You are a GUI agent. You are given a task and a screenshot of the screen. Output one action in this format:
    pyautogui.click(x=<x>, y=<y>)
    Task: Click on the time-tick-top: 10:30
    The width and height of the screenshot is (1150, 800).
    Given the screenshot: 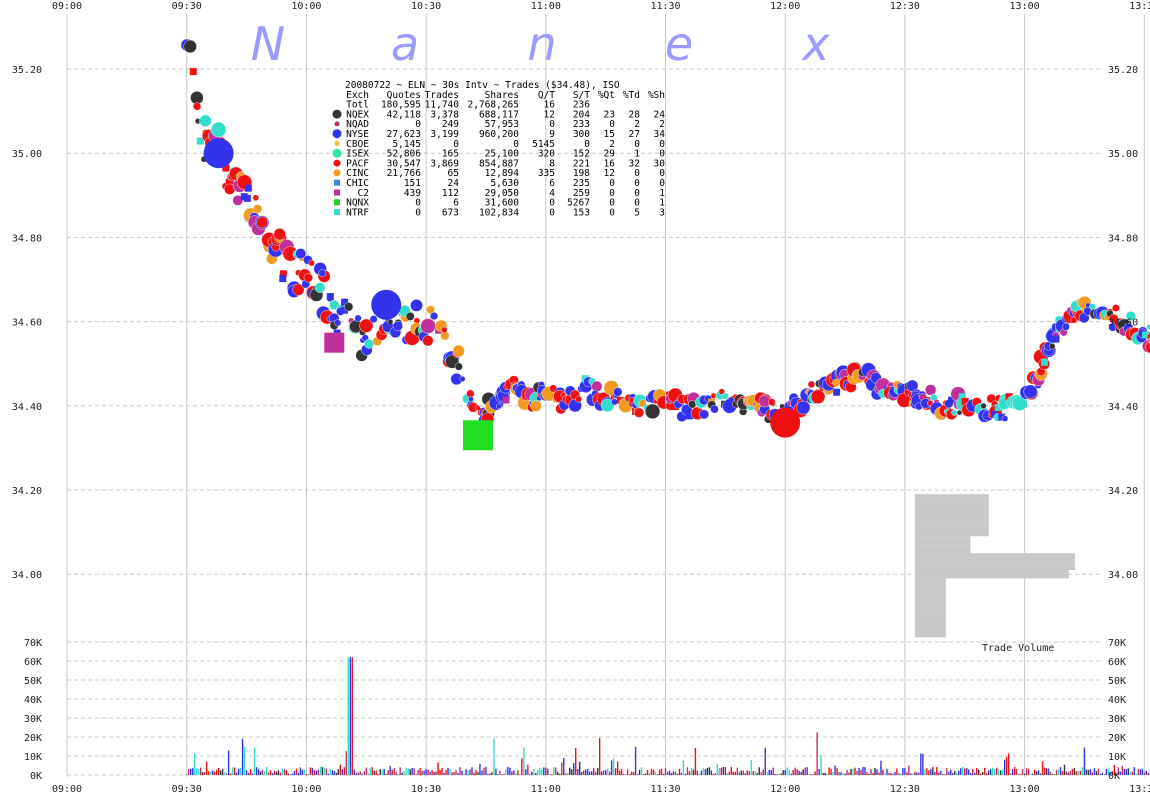 What is the action you would take?
    pyautogui.click(x=426, y=6)
    